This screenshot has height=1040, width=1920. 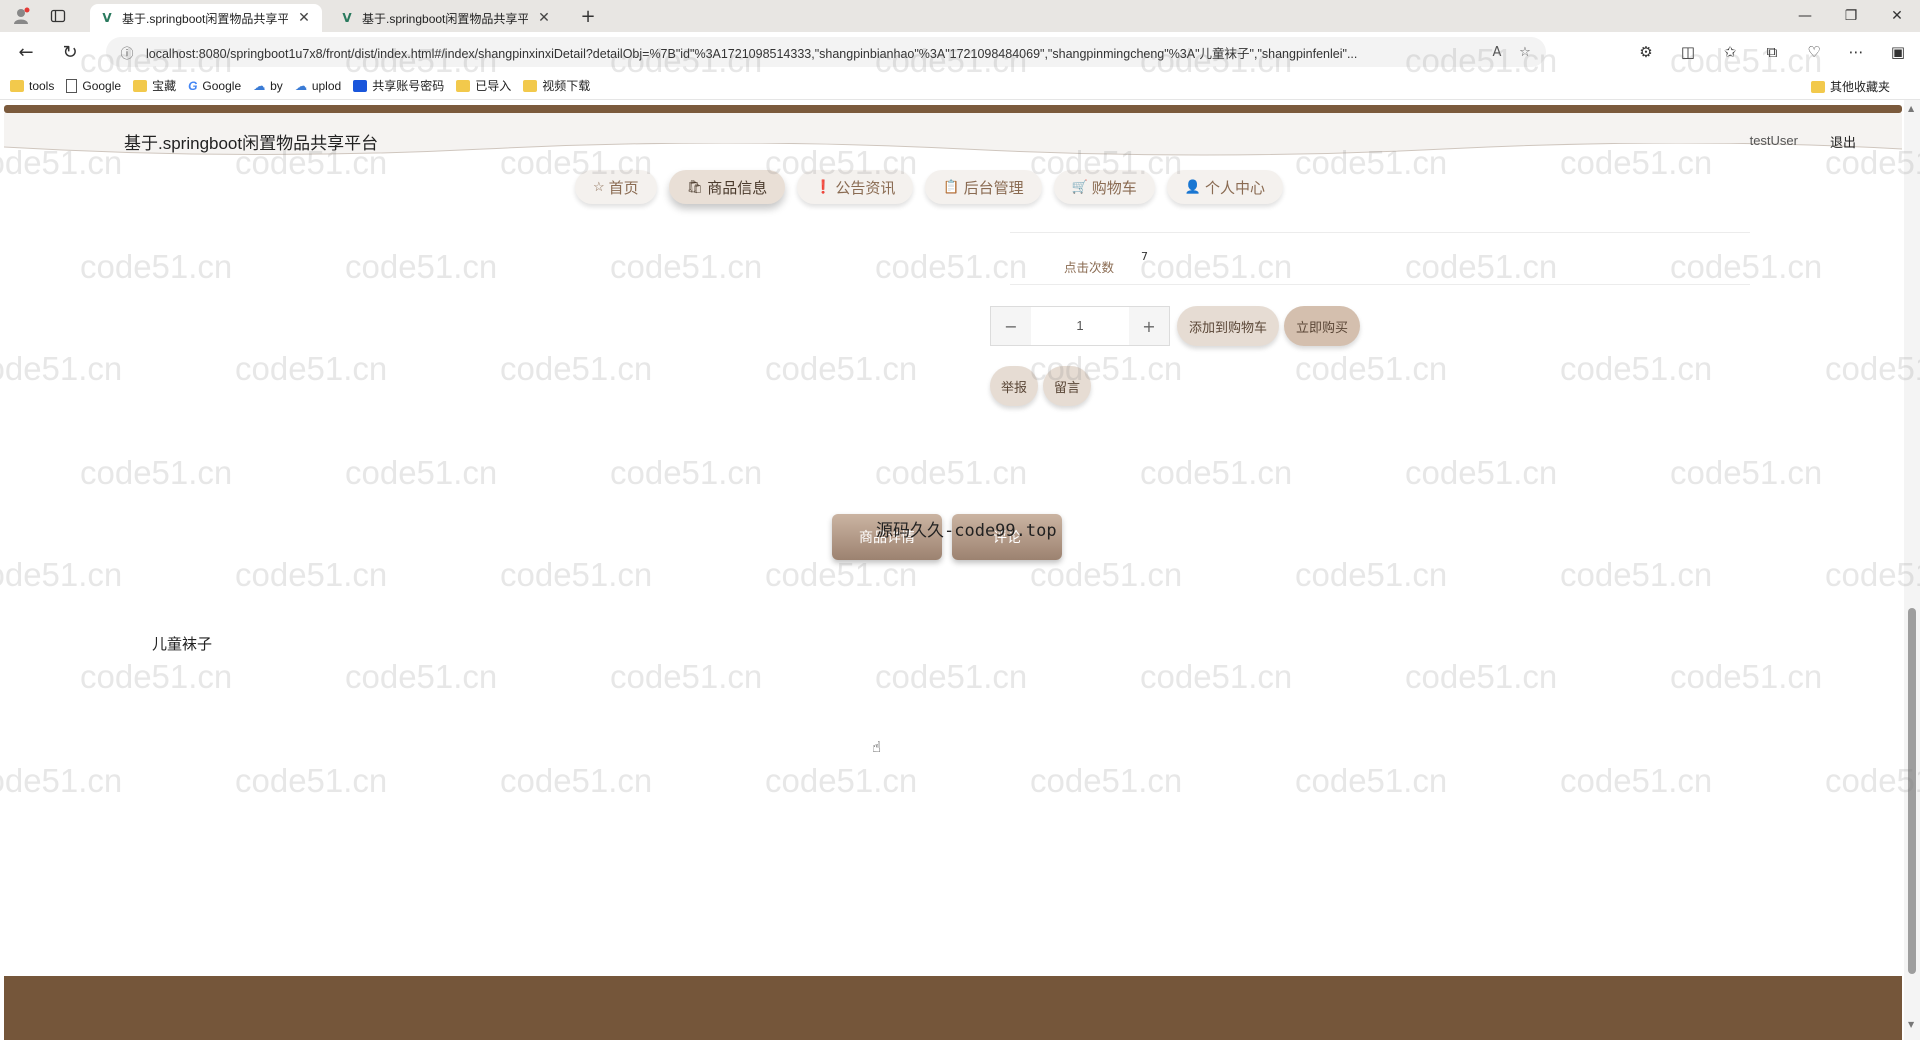 What do you see at coordinates (1525, 52) in the screenshot?
I see `favorite-star-icon: ☆` at bounding box center [1525, 52].